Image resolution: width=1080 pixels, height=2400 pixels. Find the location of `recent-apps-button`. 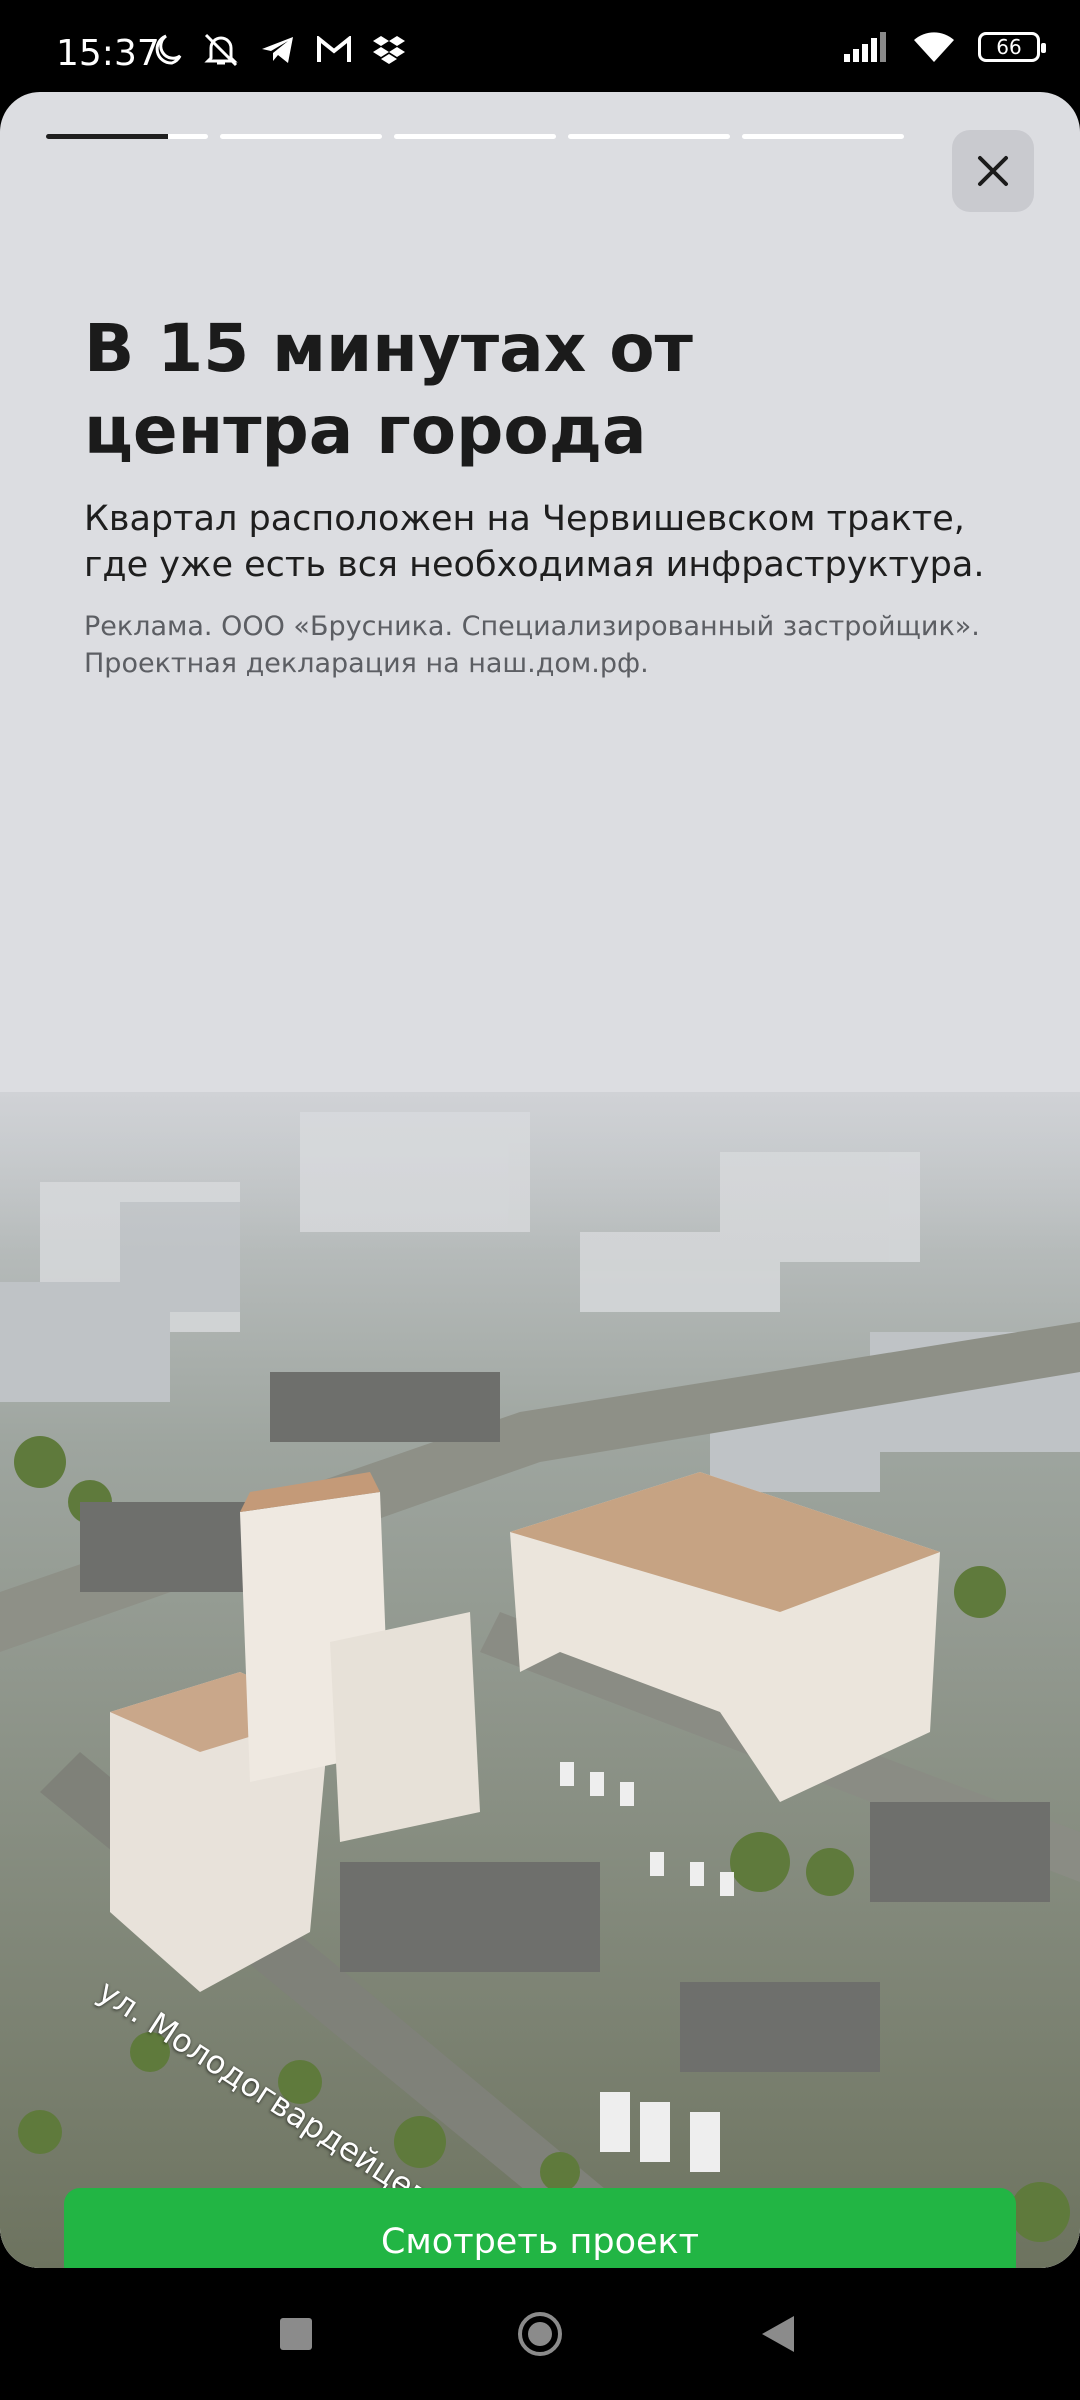

recent-apps-button is located at coordinates (296, 2334).